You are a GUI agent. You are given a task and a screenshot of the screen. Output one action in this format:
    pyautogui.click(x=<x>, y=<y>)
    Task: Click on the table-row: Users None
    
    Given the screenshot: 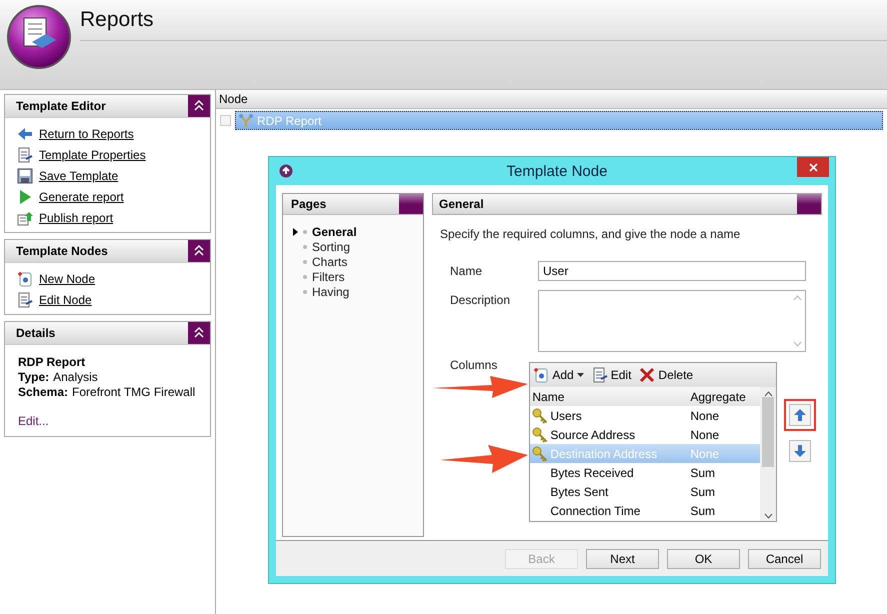 What is the action you would take?
    pyautogui.click(x=645, y=415)
    